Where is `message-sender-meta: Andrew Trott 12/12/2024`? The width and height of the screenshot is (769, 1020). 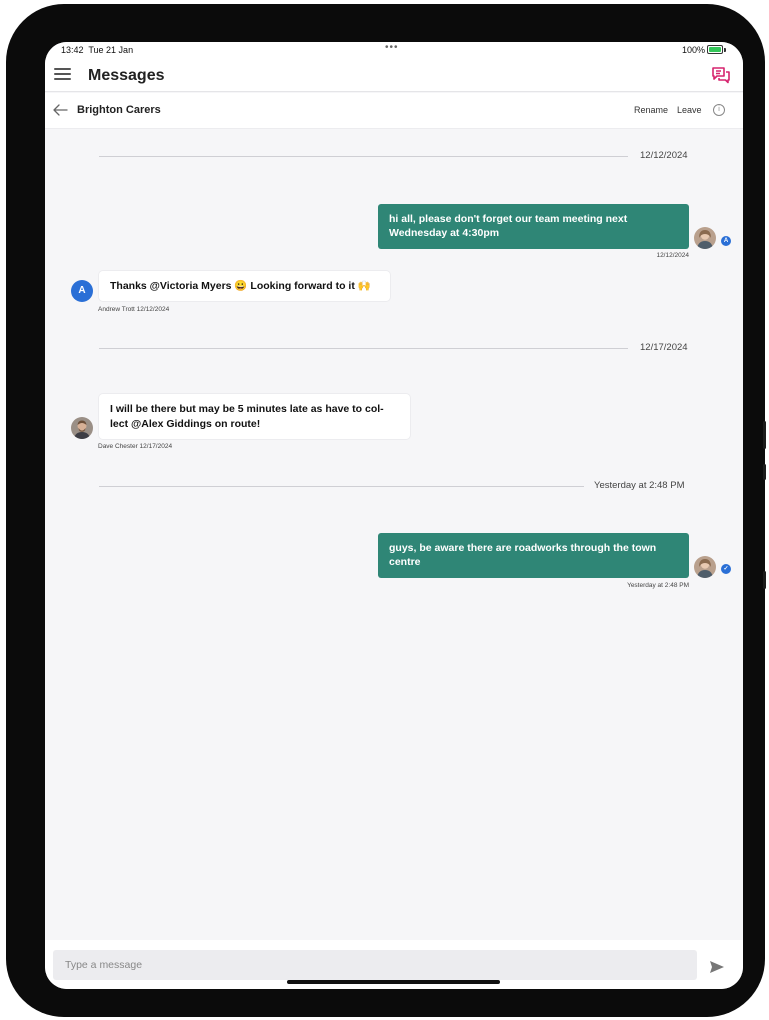 message-sender-meta: Andrew Trott 12/12/2024 is located at coordinates (134, 309).